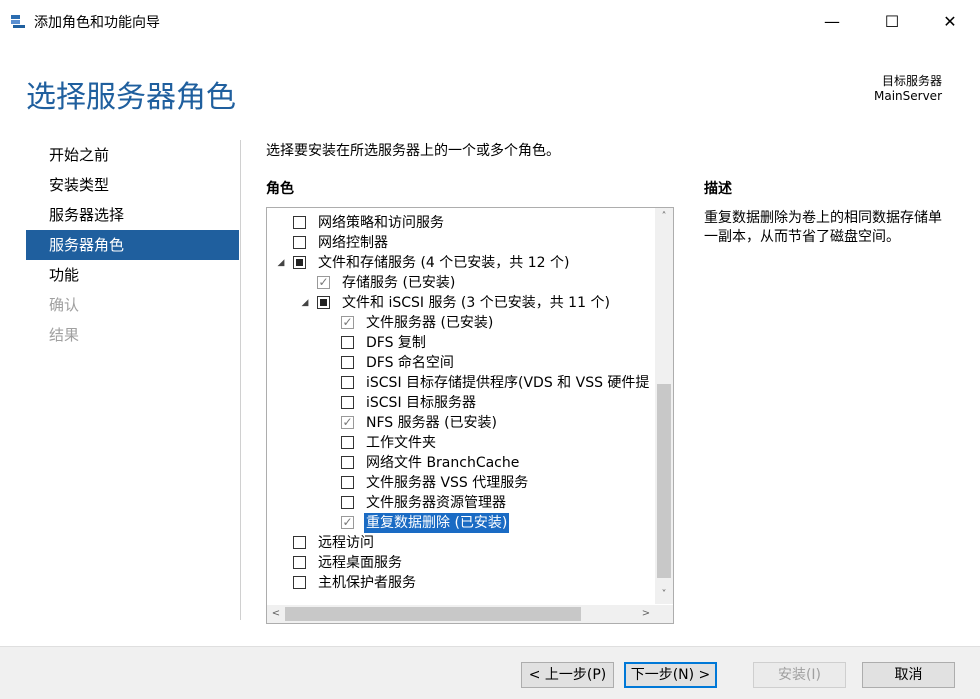 The width and height of the screenshot is (980, 699). I want to click on role-row: 网络控制器, so click(461, 243).